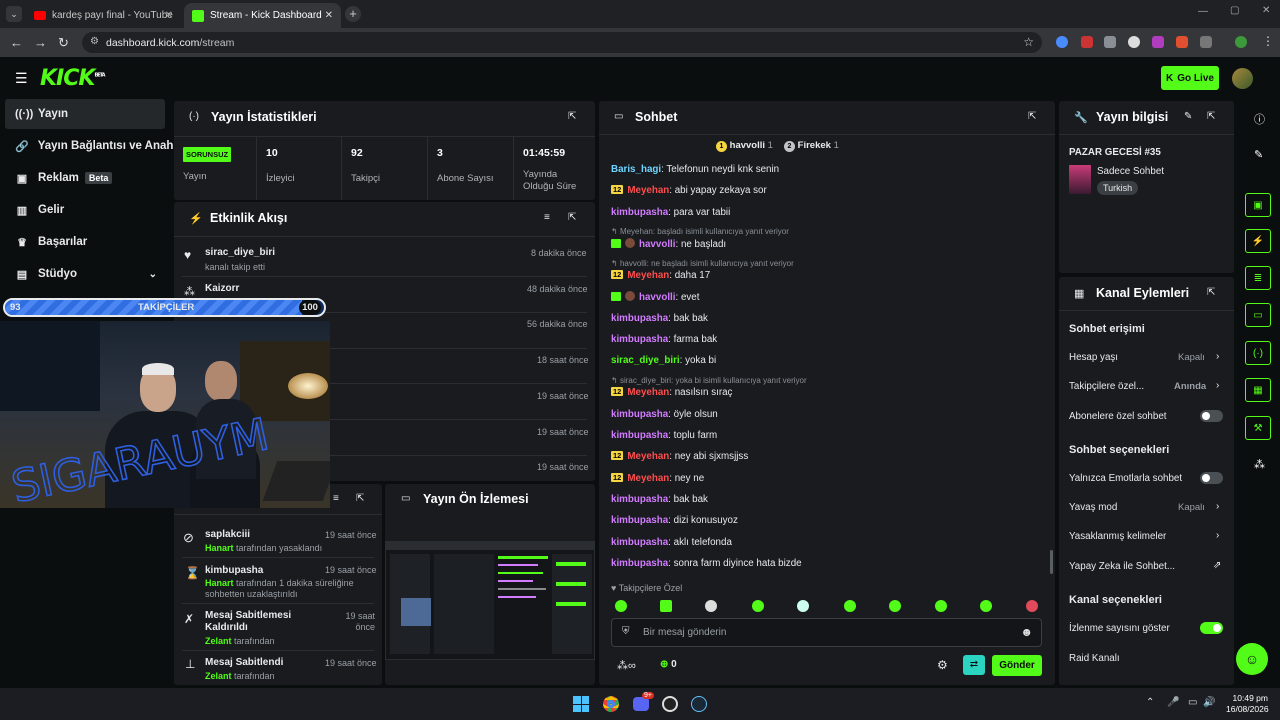 The height and width of the screenshot is (720, 1280). Describe the element at coordinates (1258, 353) in the screenshot. I see `rail-broadcast-button: (·)` at that location.